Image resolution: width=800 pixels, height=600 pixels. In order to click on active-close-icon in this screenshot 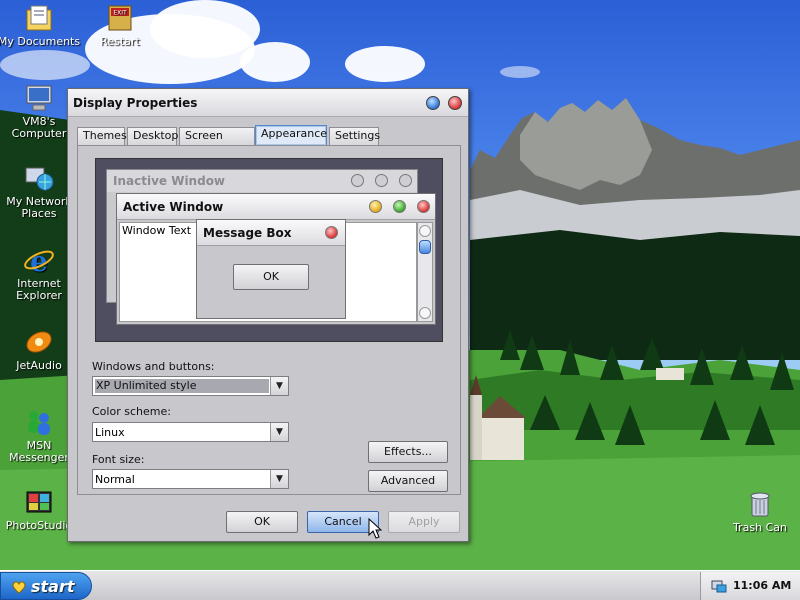, I will do `click(423, 206)`.